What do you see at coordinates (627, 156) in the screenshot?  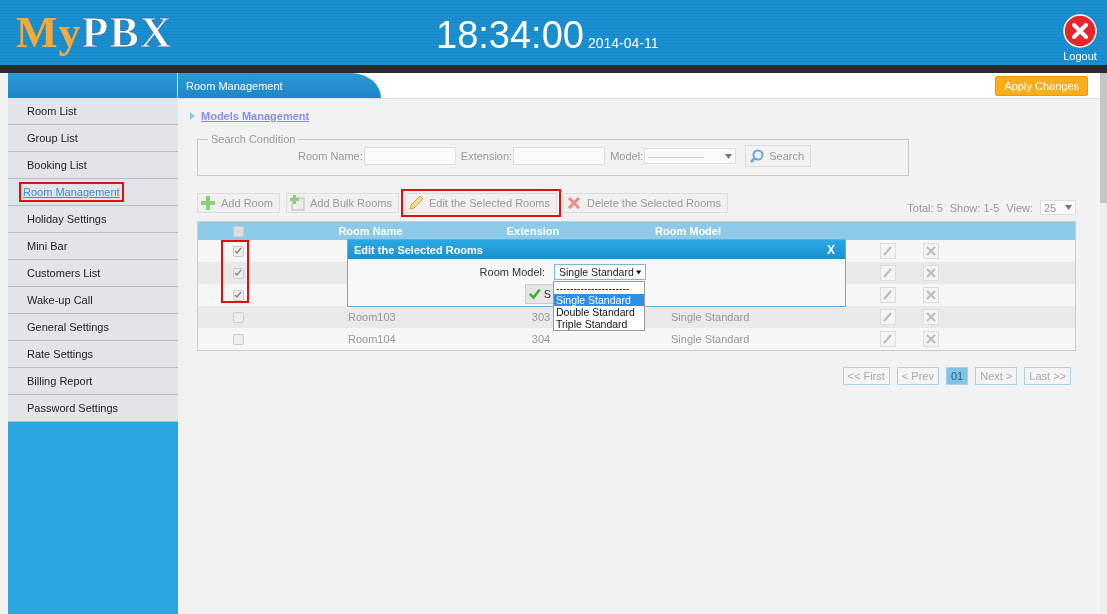 I see `field-label: Model:` at bounding box center [627, 156].